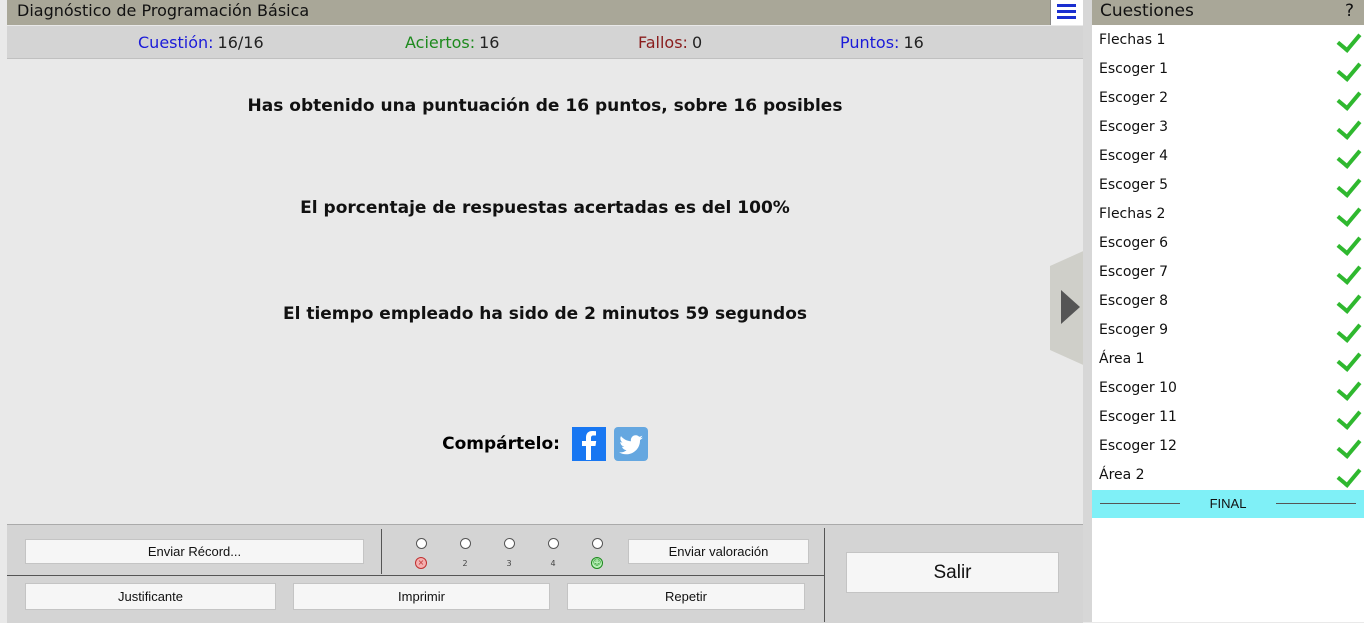 This screenshot has height=623, width=1364. What do you see at coordinates (1228, 98) in the screenshot?
I see `sidebar-item-question: Escoger 2` at bounding box center [1228, 98].